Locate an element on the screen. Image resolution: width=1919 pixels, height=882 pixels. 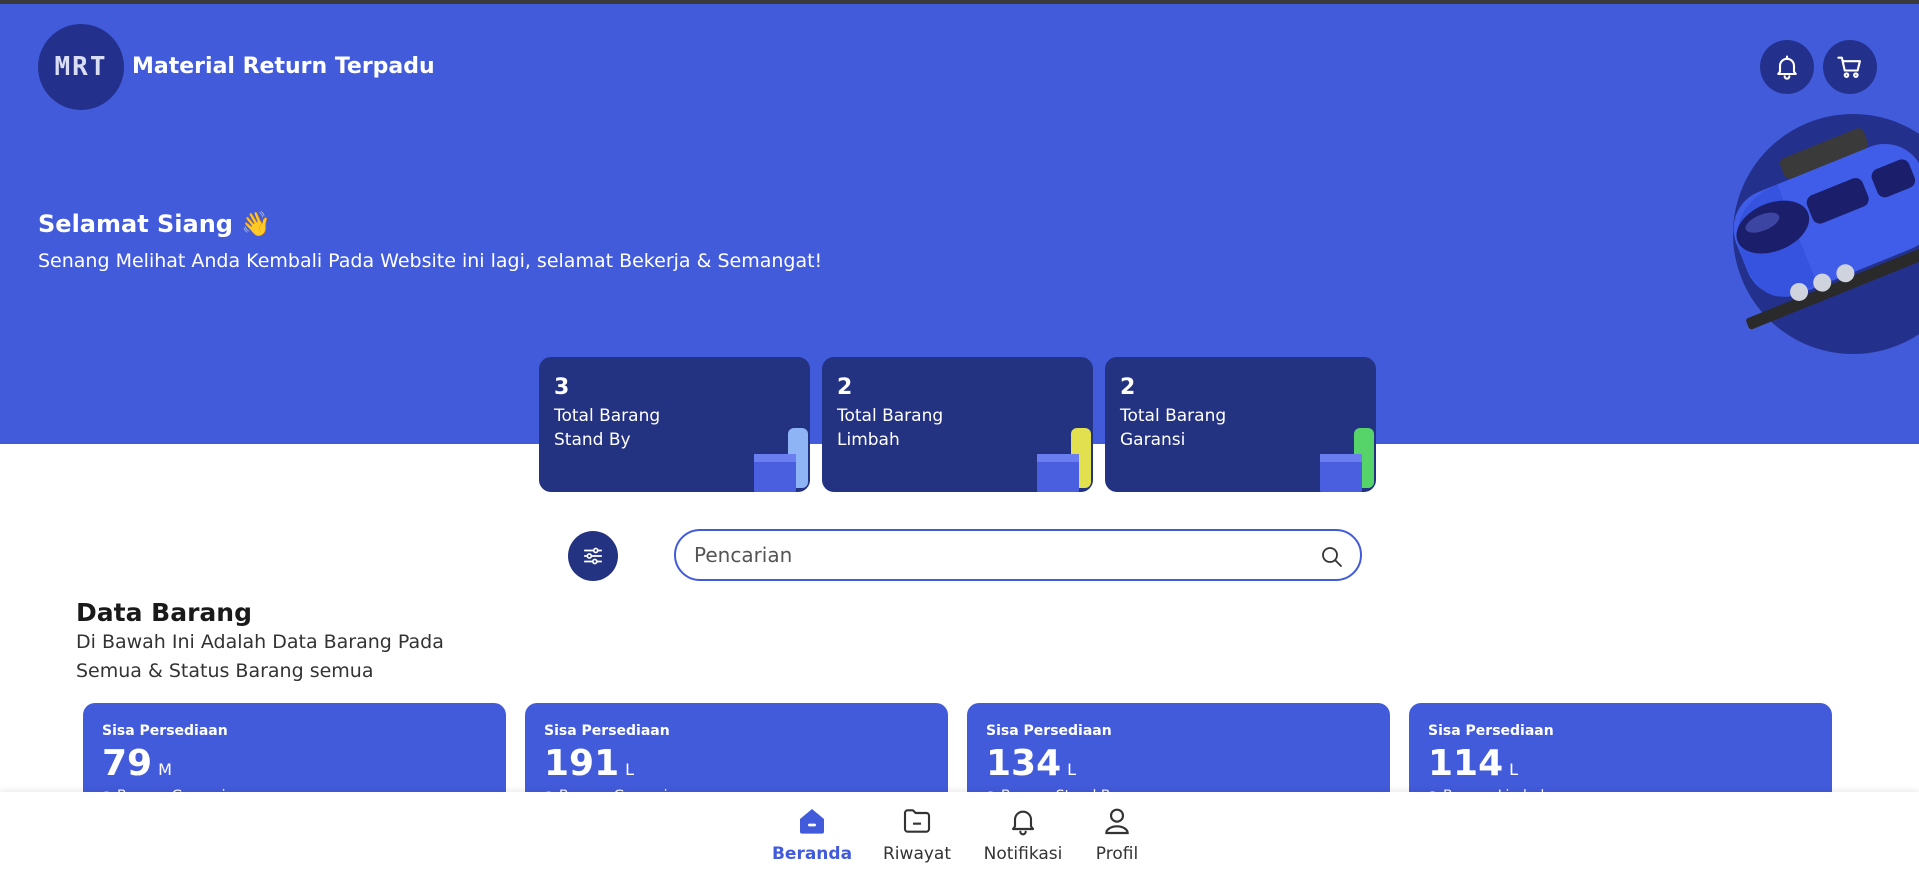
search-input is located at coordinates (994, 555).